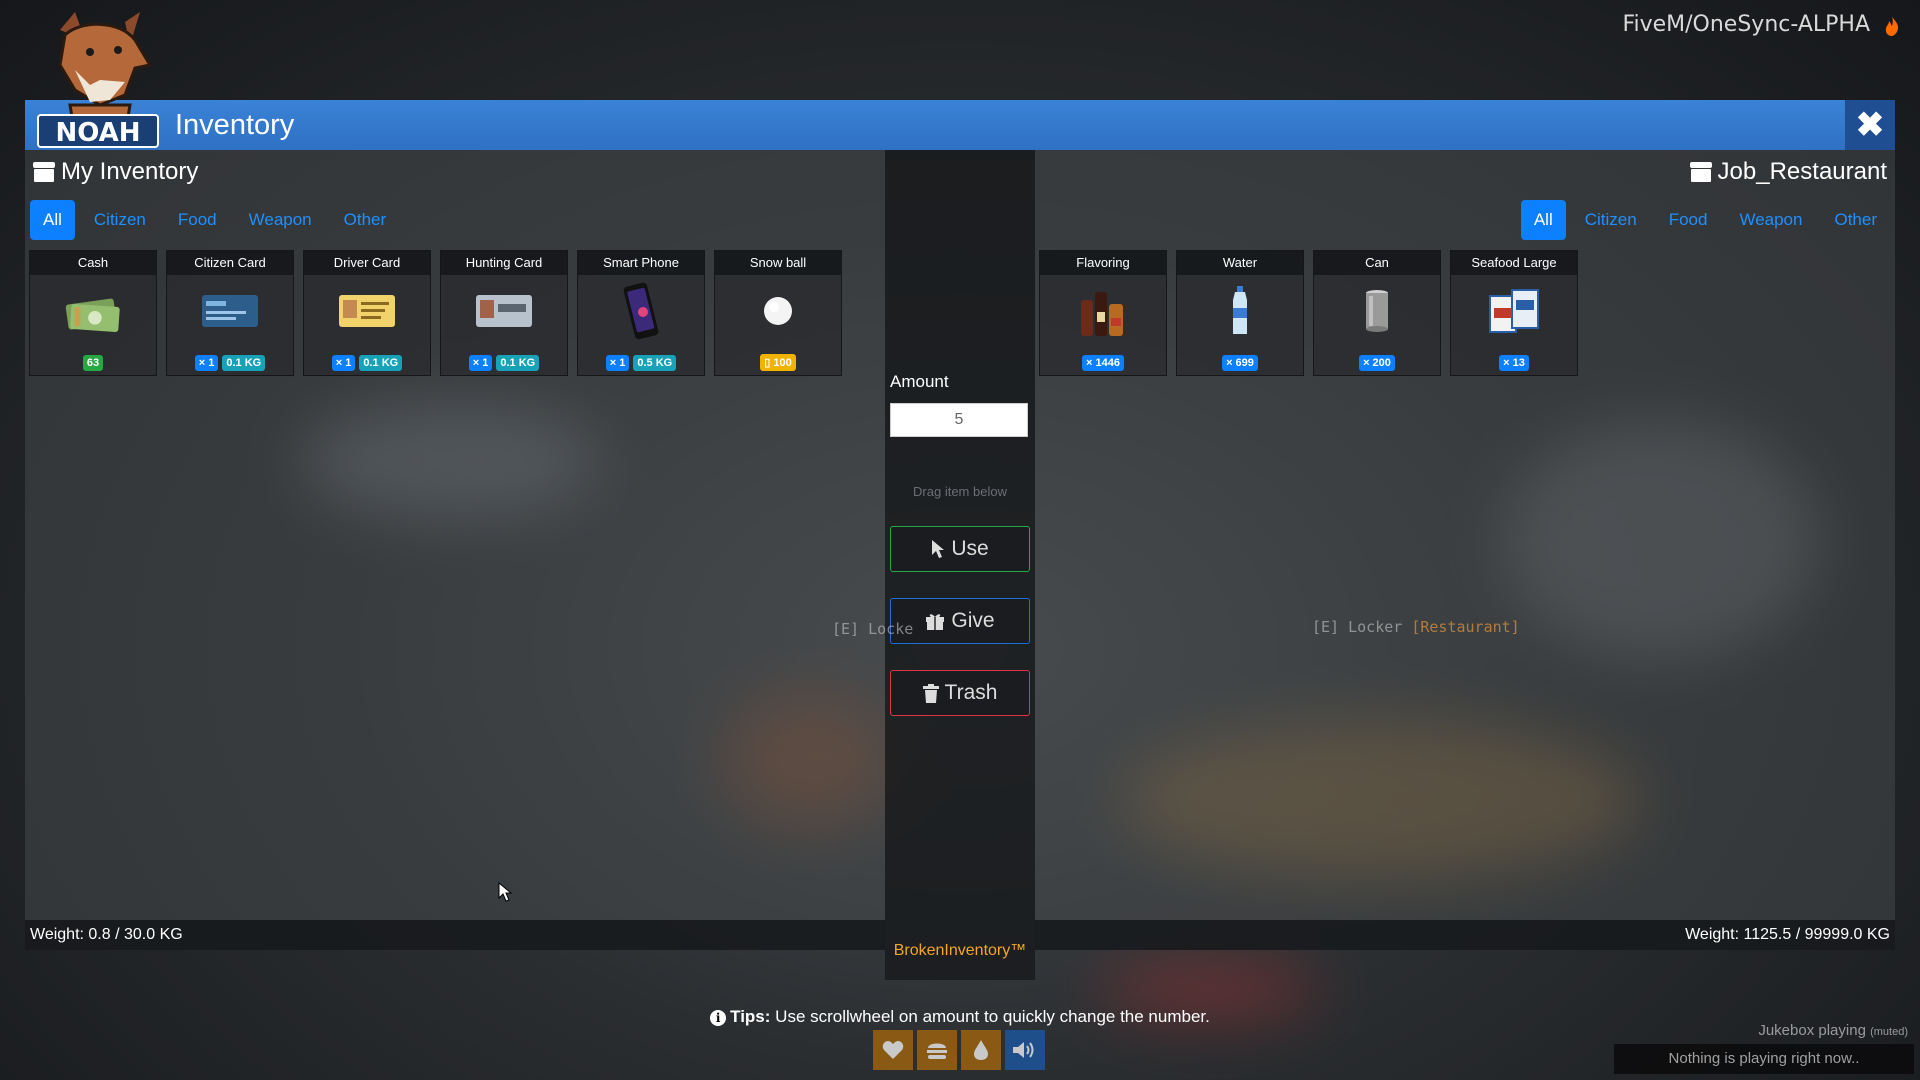 This screenshot has height=1080, width=1920. I want to click on item-slot-cash: Cash 63, so click(93, 313).